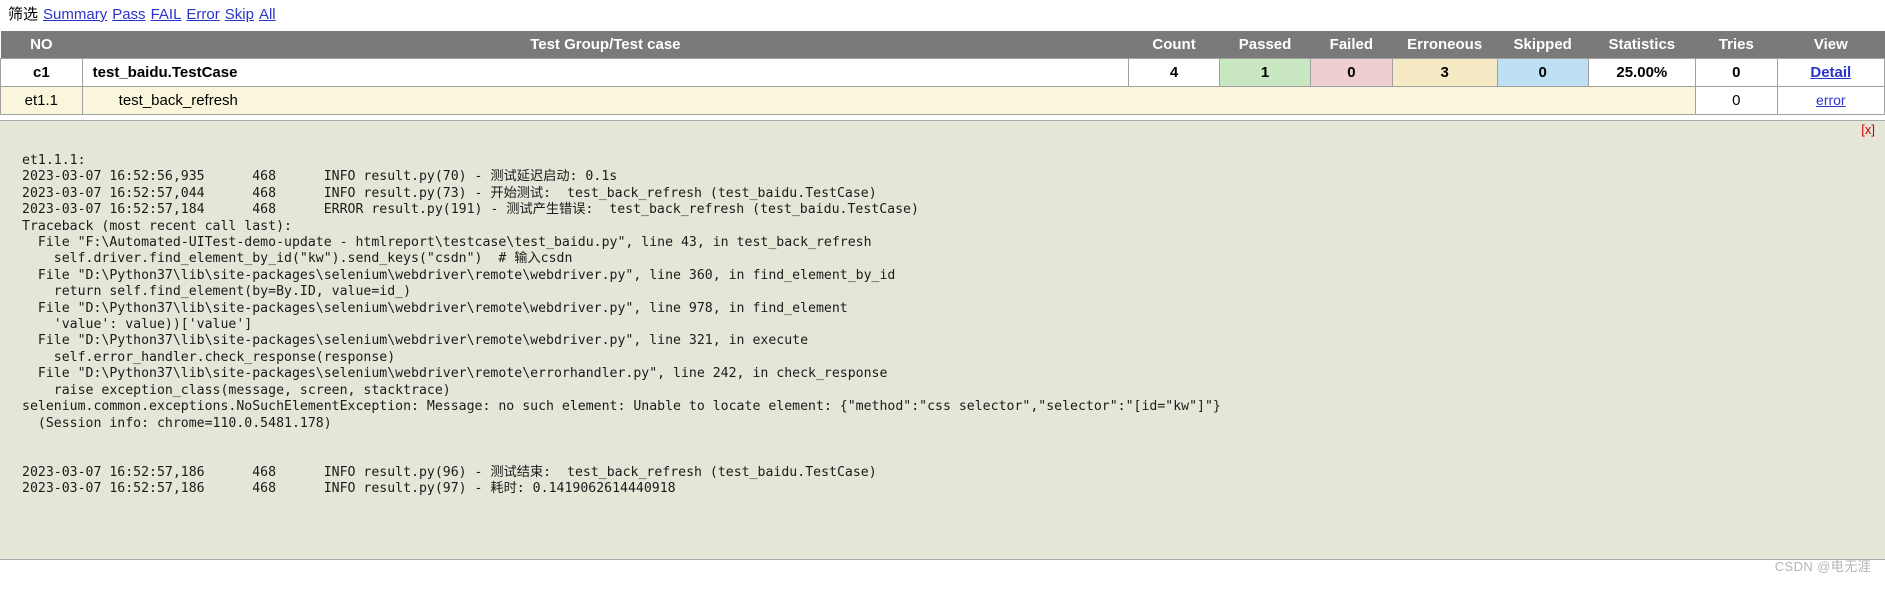 The width and height of the screenshot is (1885, 603). Describe the element at coordinates (1174, 45) in the screenshot. I see `header-count: Count` at that location.